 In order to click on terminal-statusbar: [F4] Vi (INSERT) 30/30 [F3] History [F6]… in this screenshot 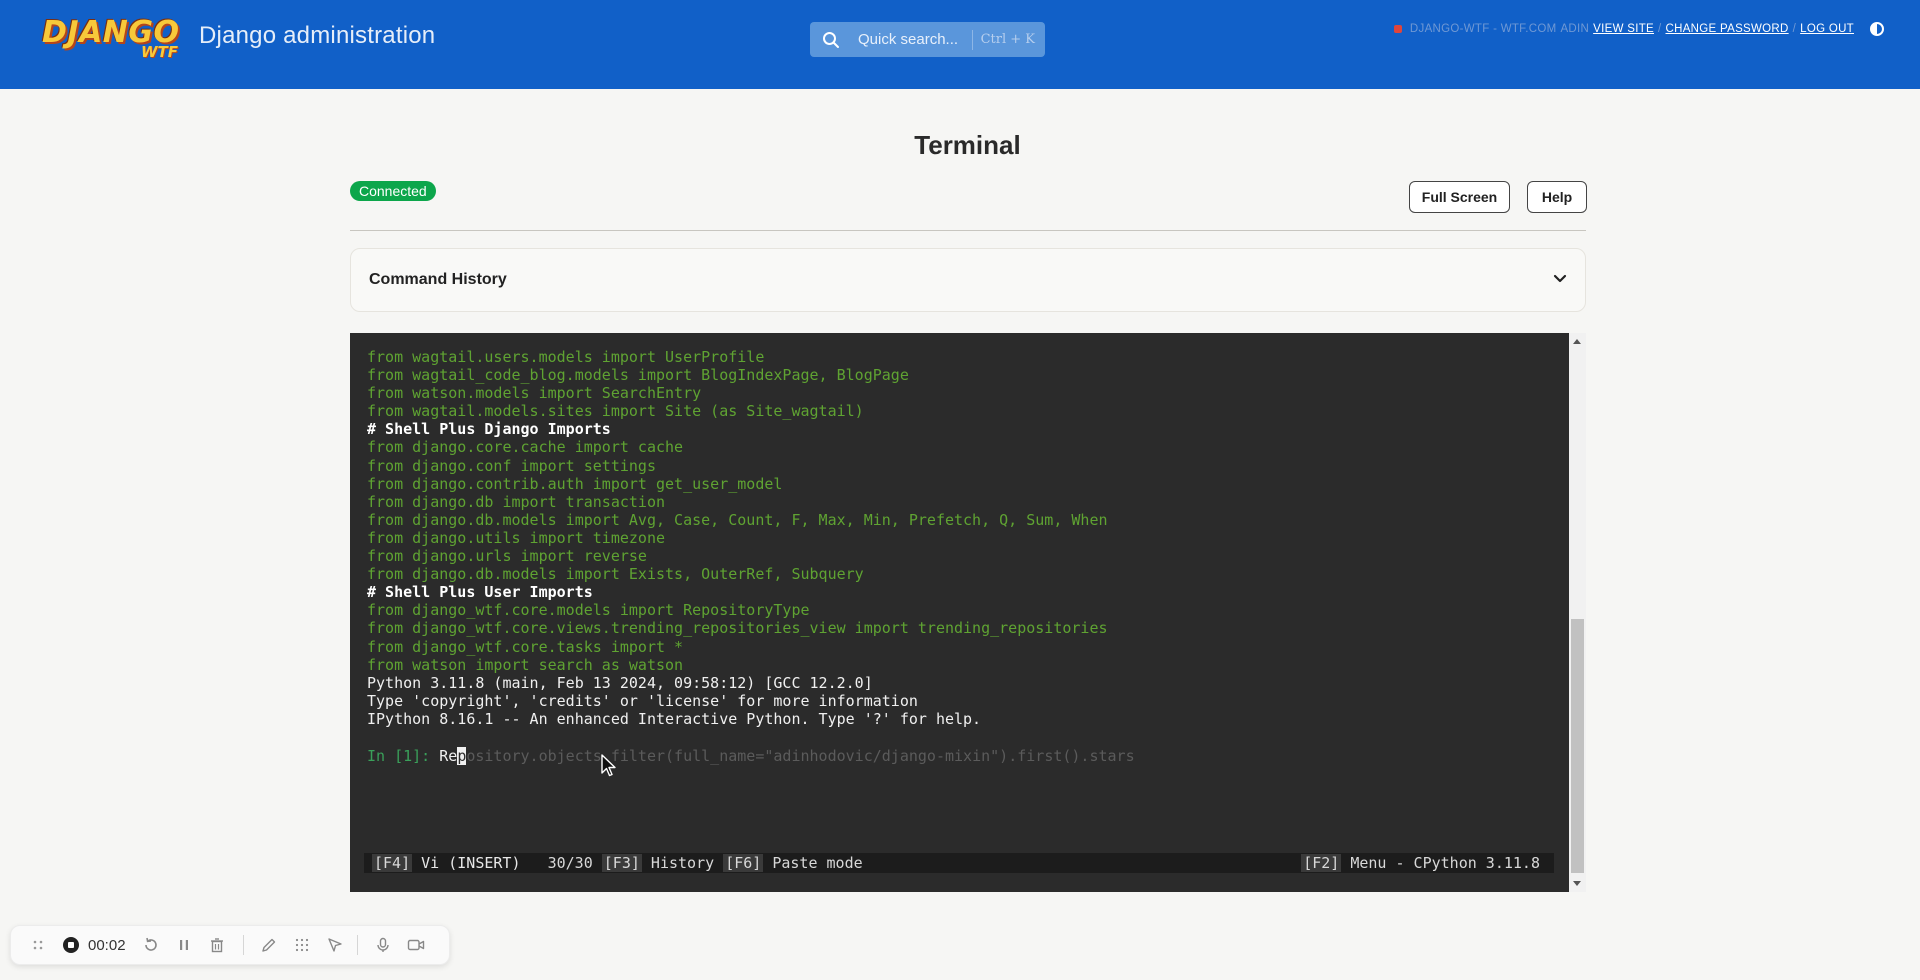, I will do `click(959, 863)`.